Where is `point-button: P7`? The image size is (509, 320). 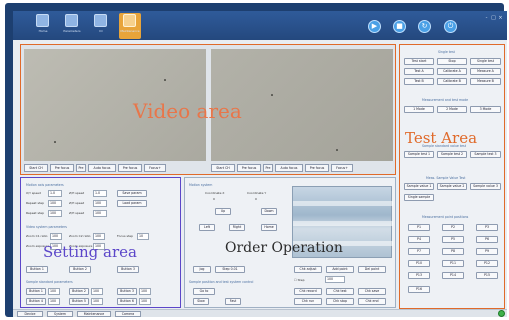
point-button: P7 is located at coordinates (419, 251).